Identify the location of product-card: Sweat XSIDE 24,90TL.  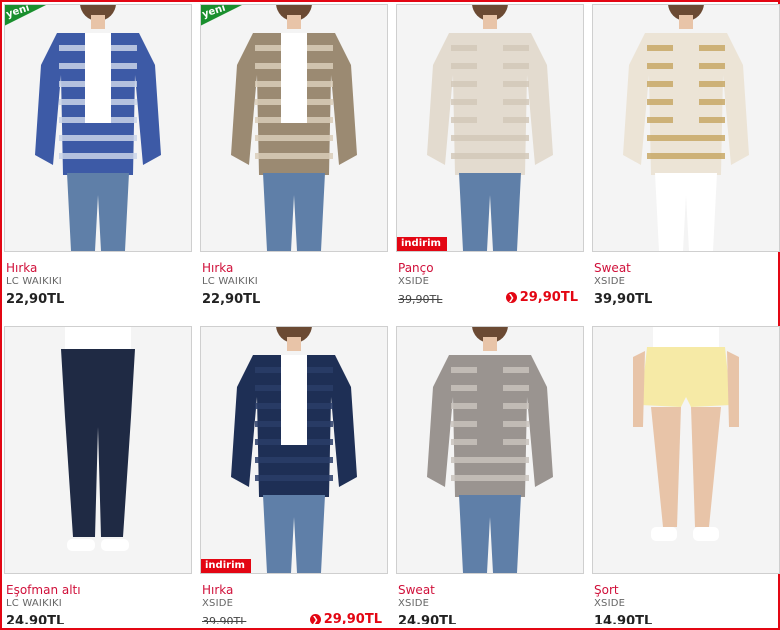
(490, 469).